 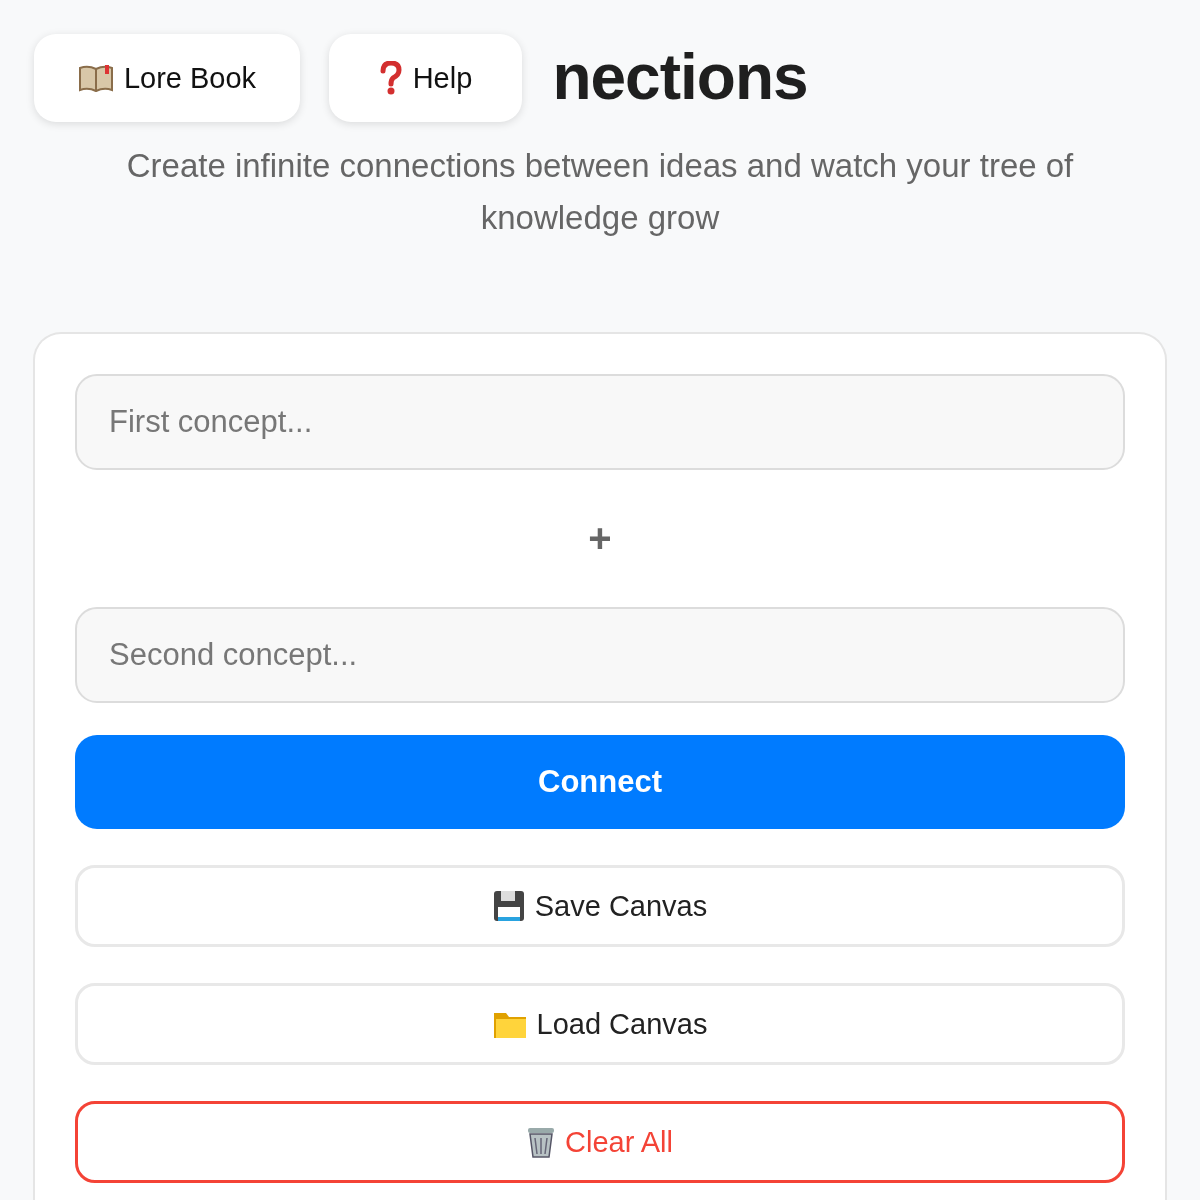 I want to click on lore-book-button: Lore Book, so click(x=167, y=78).